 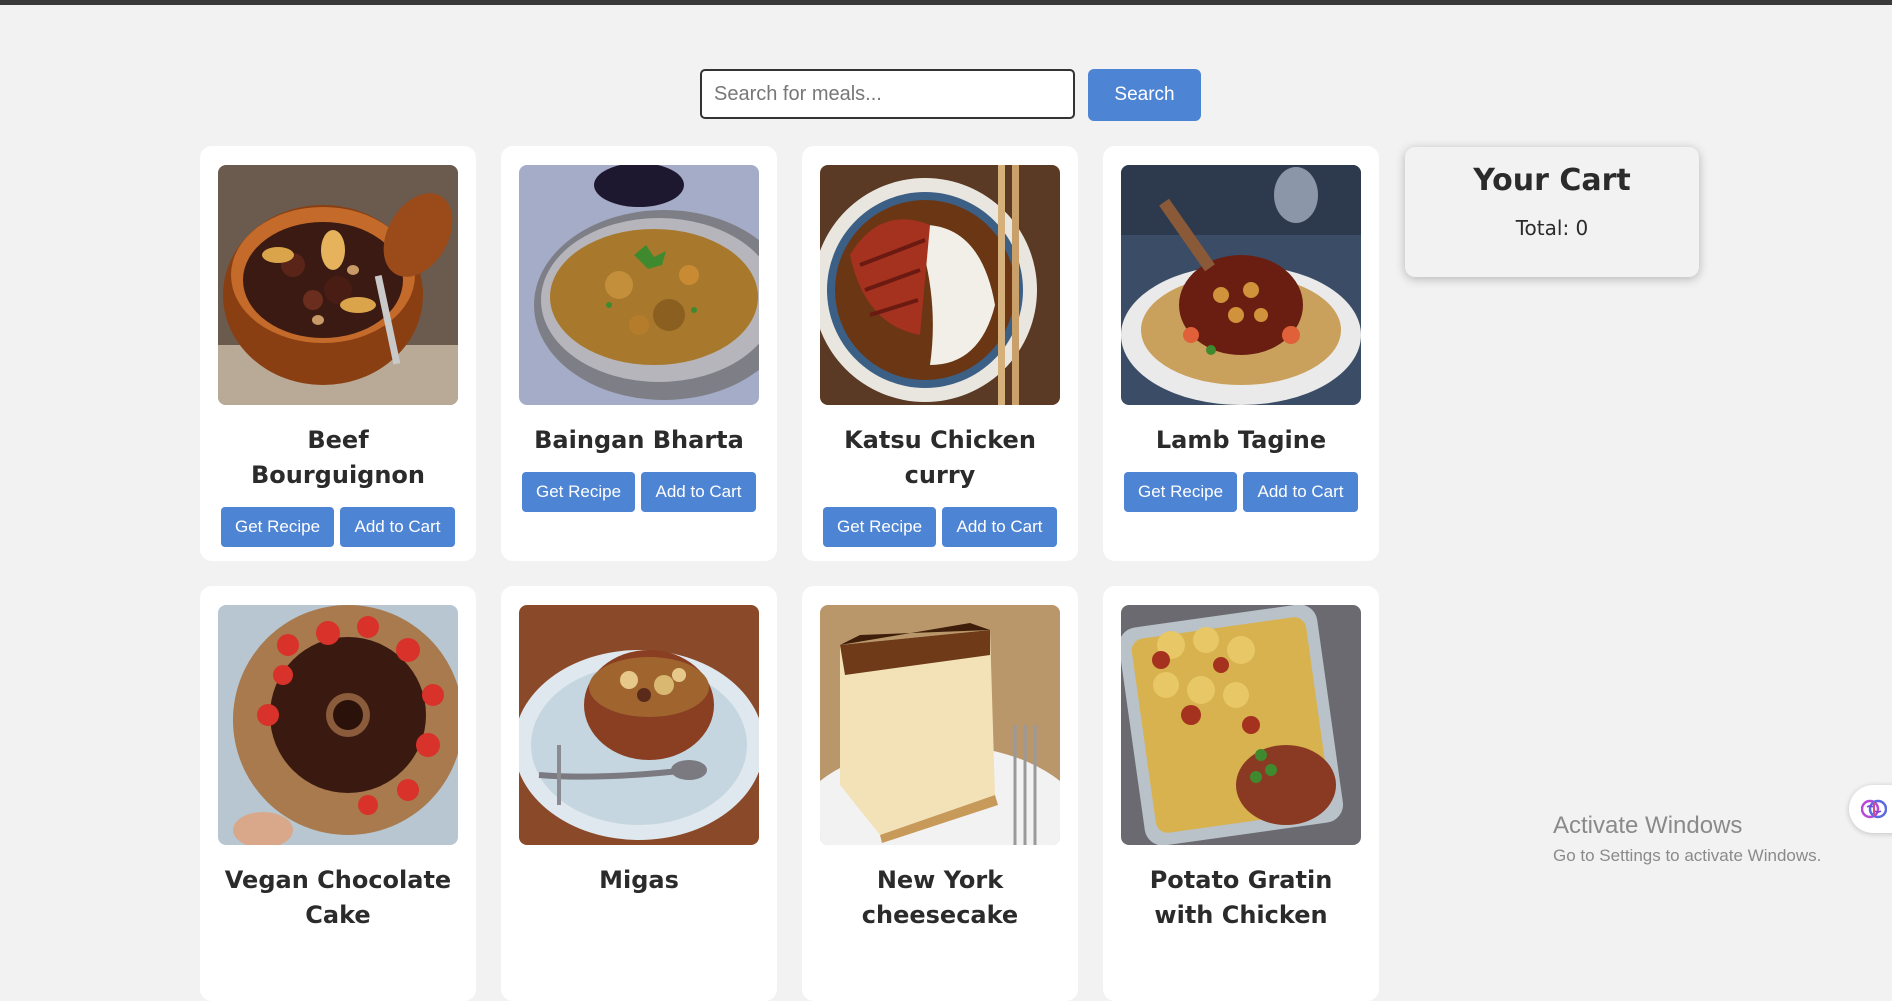 What do you see at coordinates (639, 440) in the screenshot?
I see `meal-title: Baingan Bharta` at bounding box center [639, 440].